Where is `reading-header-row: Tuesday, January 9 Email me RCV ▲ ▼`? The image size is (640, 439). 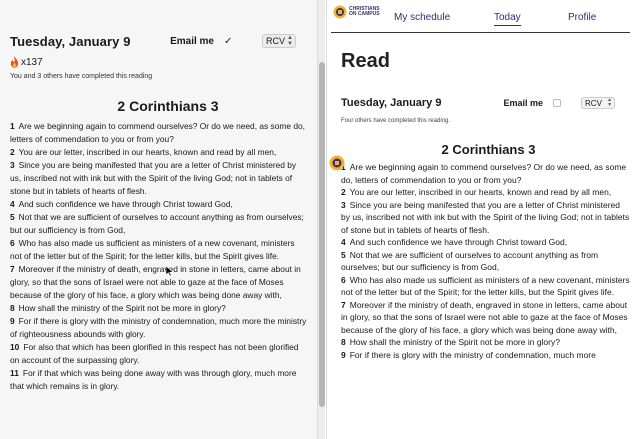
reading-header-row: Tuesday, January 9 Email me RCV ▲ ▼ is located at coordinates (490, 103).